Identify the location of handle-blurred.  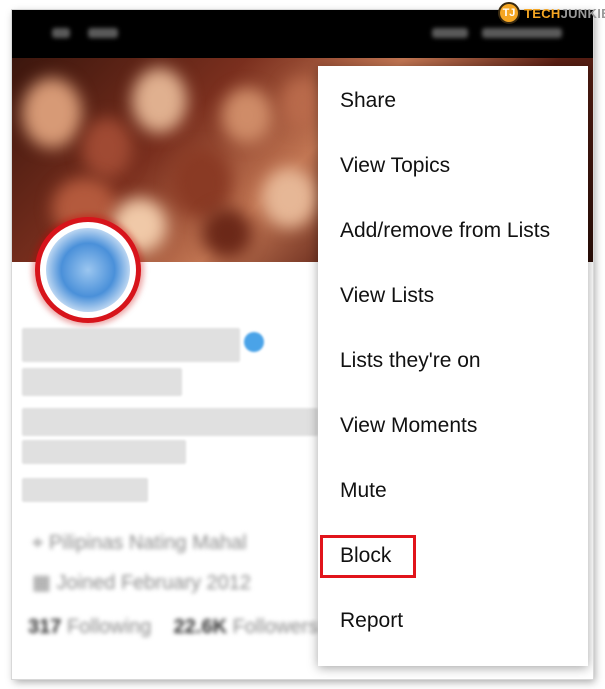
(102, 382).